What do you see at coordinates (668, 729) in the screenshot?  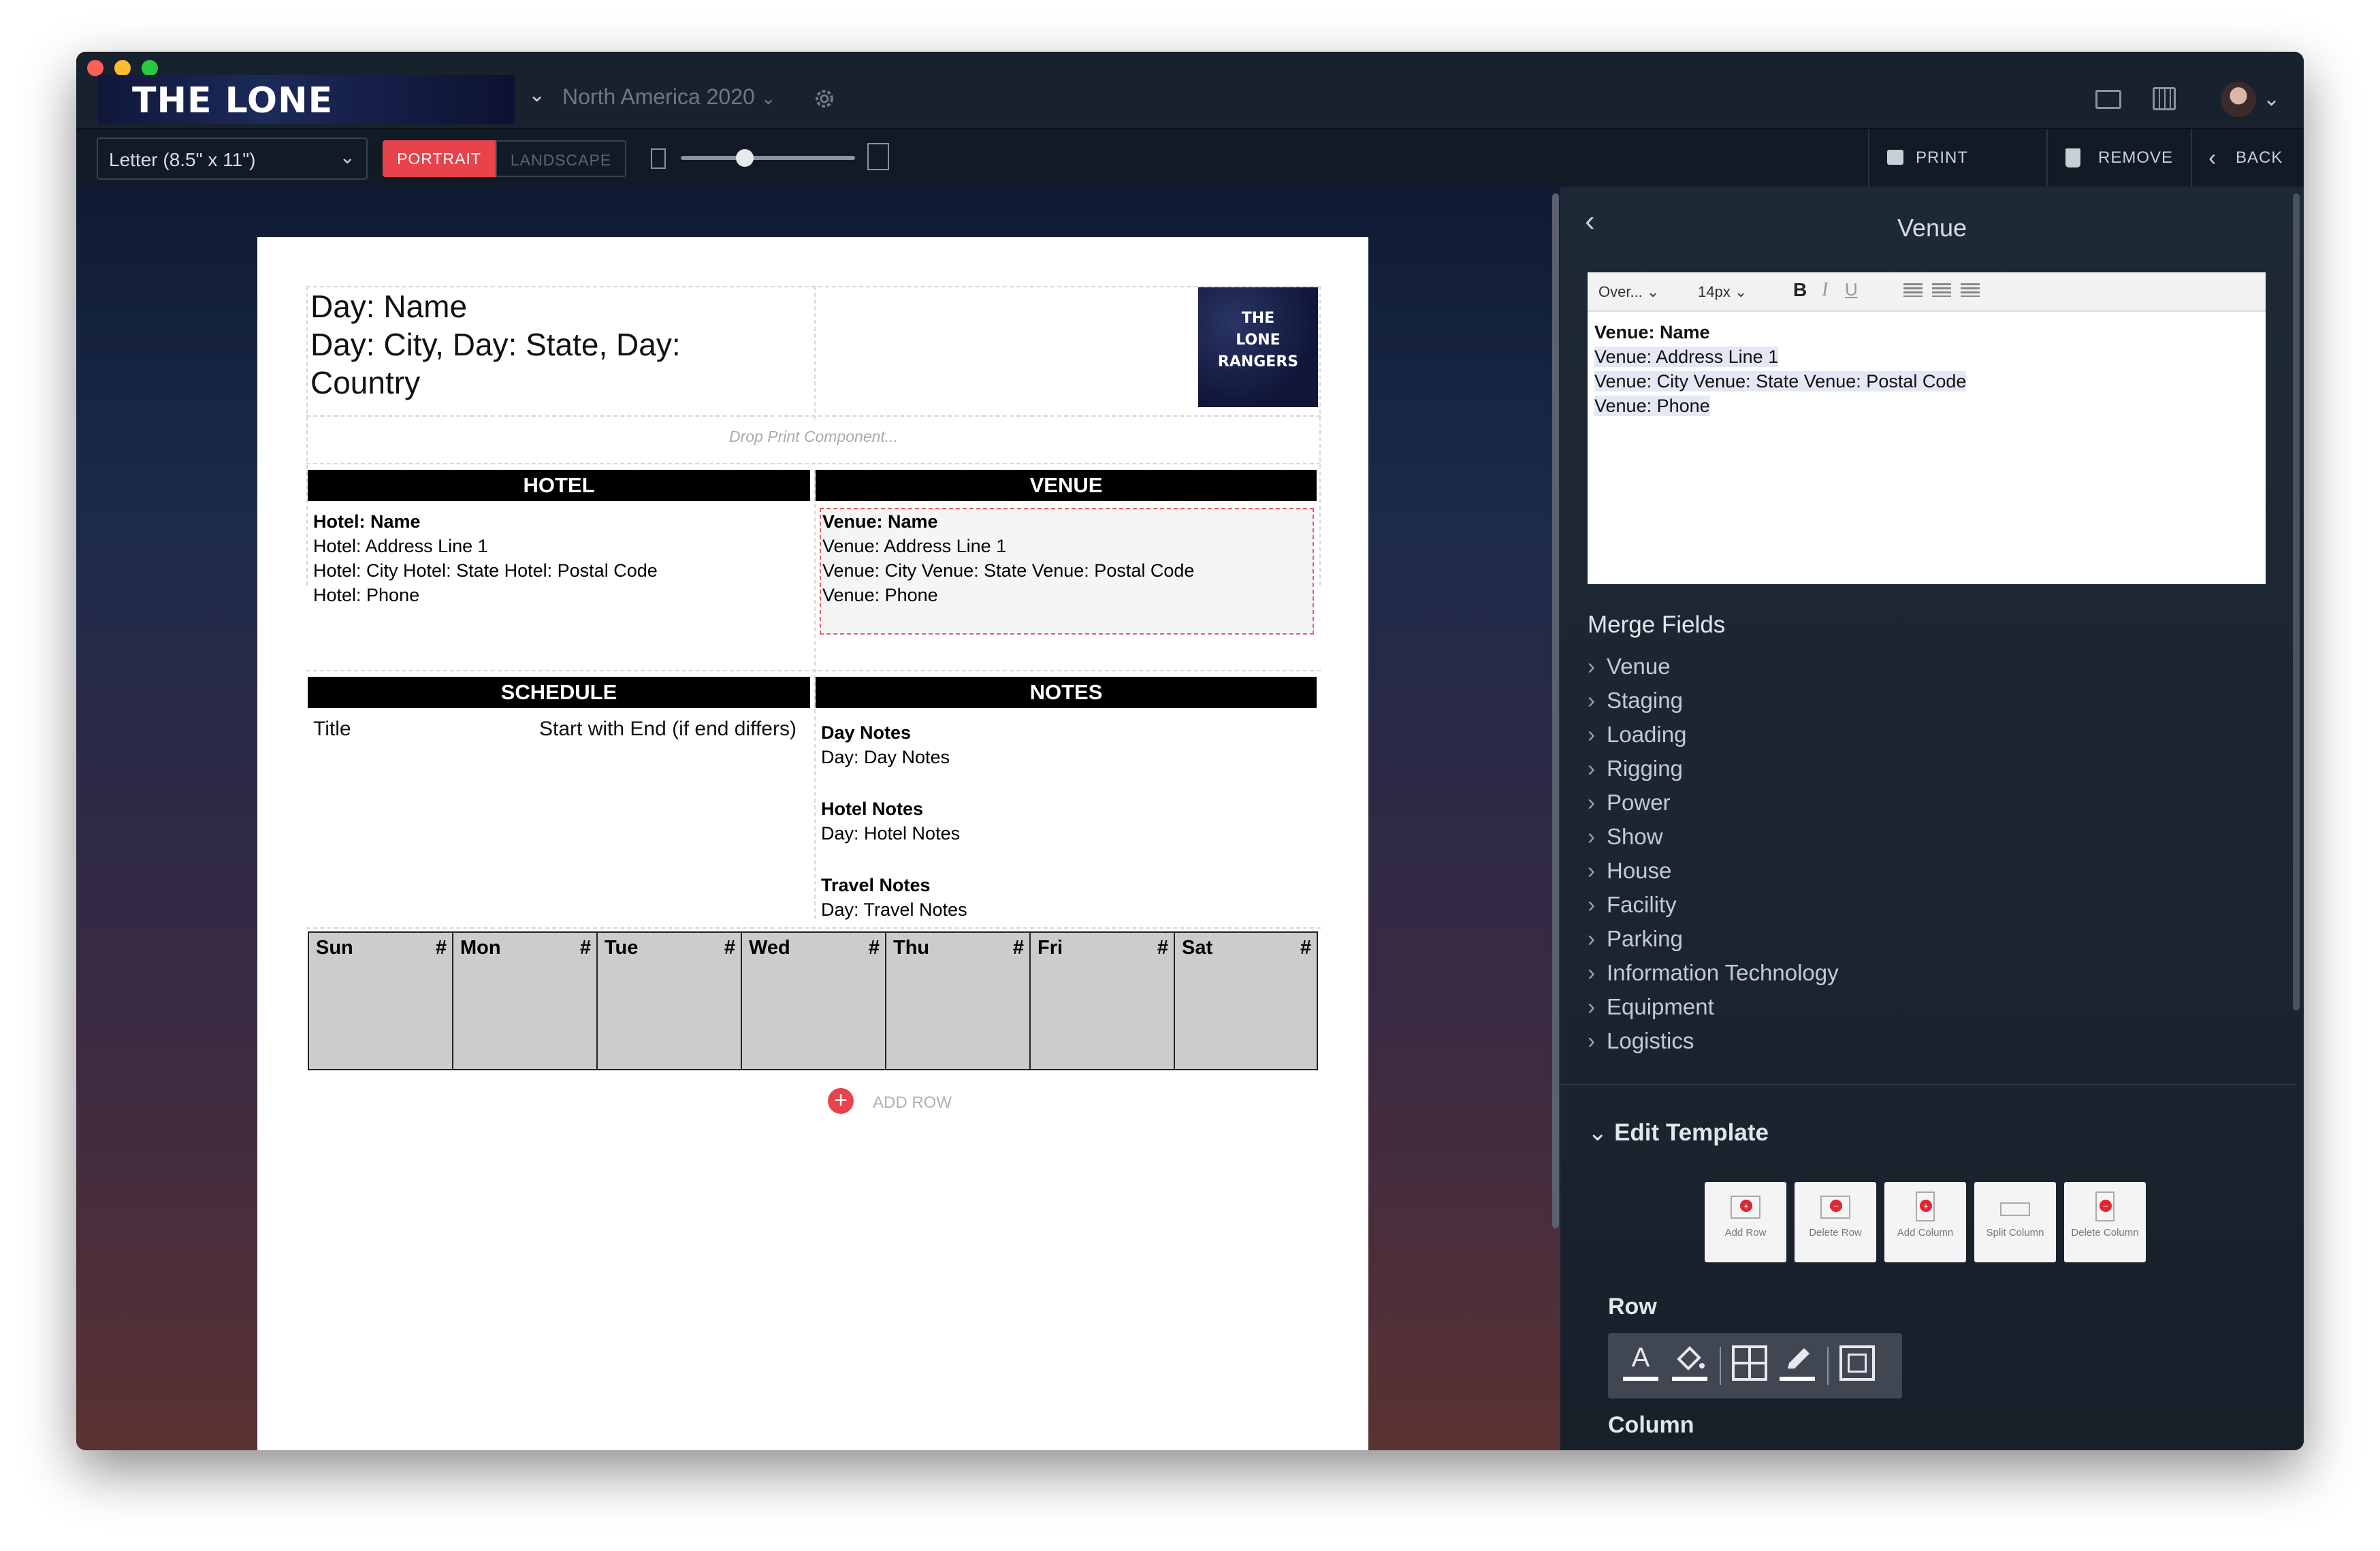 I see `schedule-start-column: Start with End (if end differs)` at bounding box center [668, 729].